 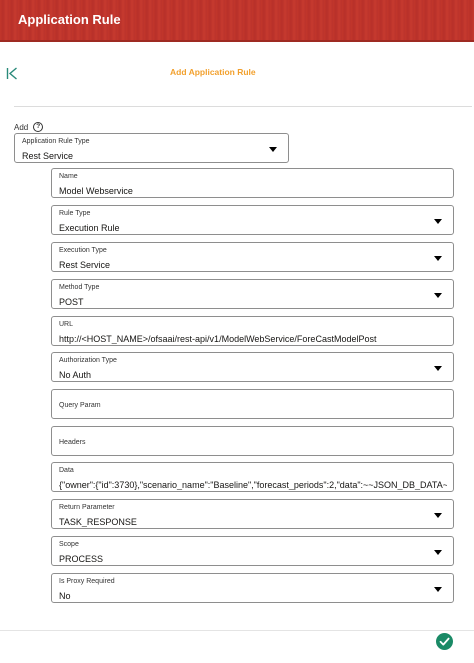 What do you see at coordinates (87, 581) in the screenshot?
I see `field-label: Is Proxy Required` at bounding box center [87, 581].